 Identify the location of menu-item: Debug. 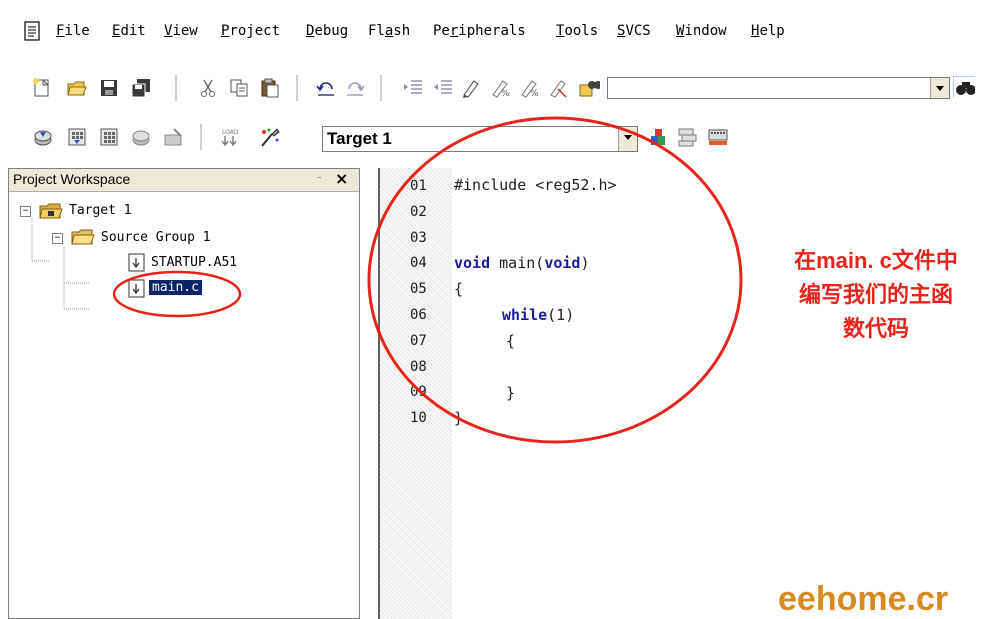
(327, 31).